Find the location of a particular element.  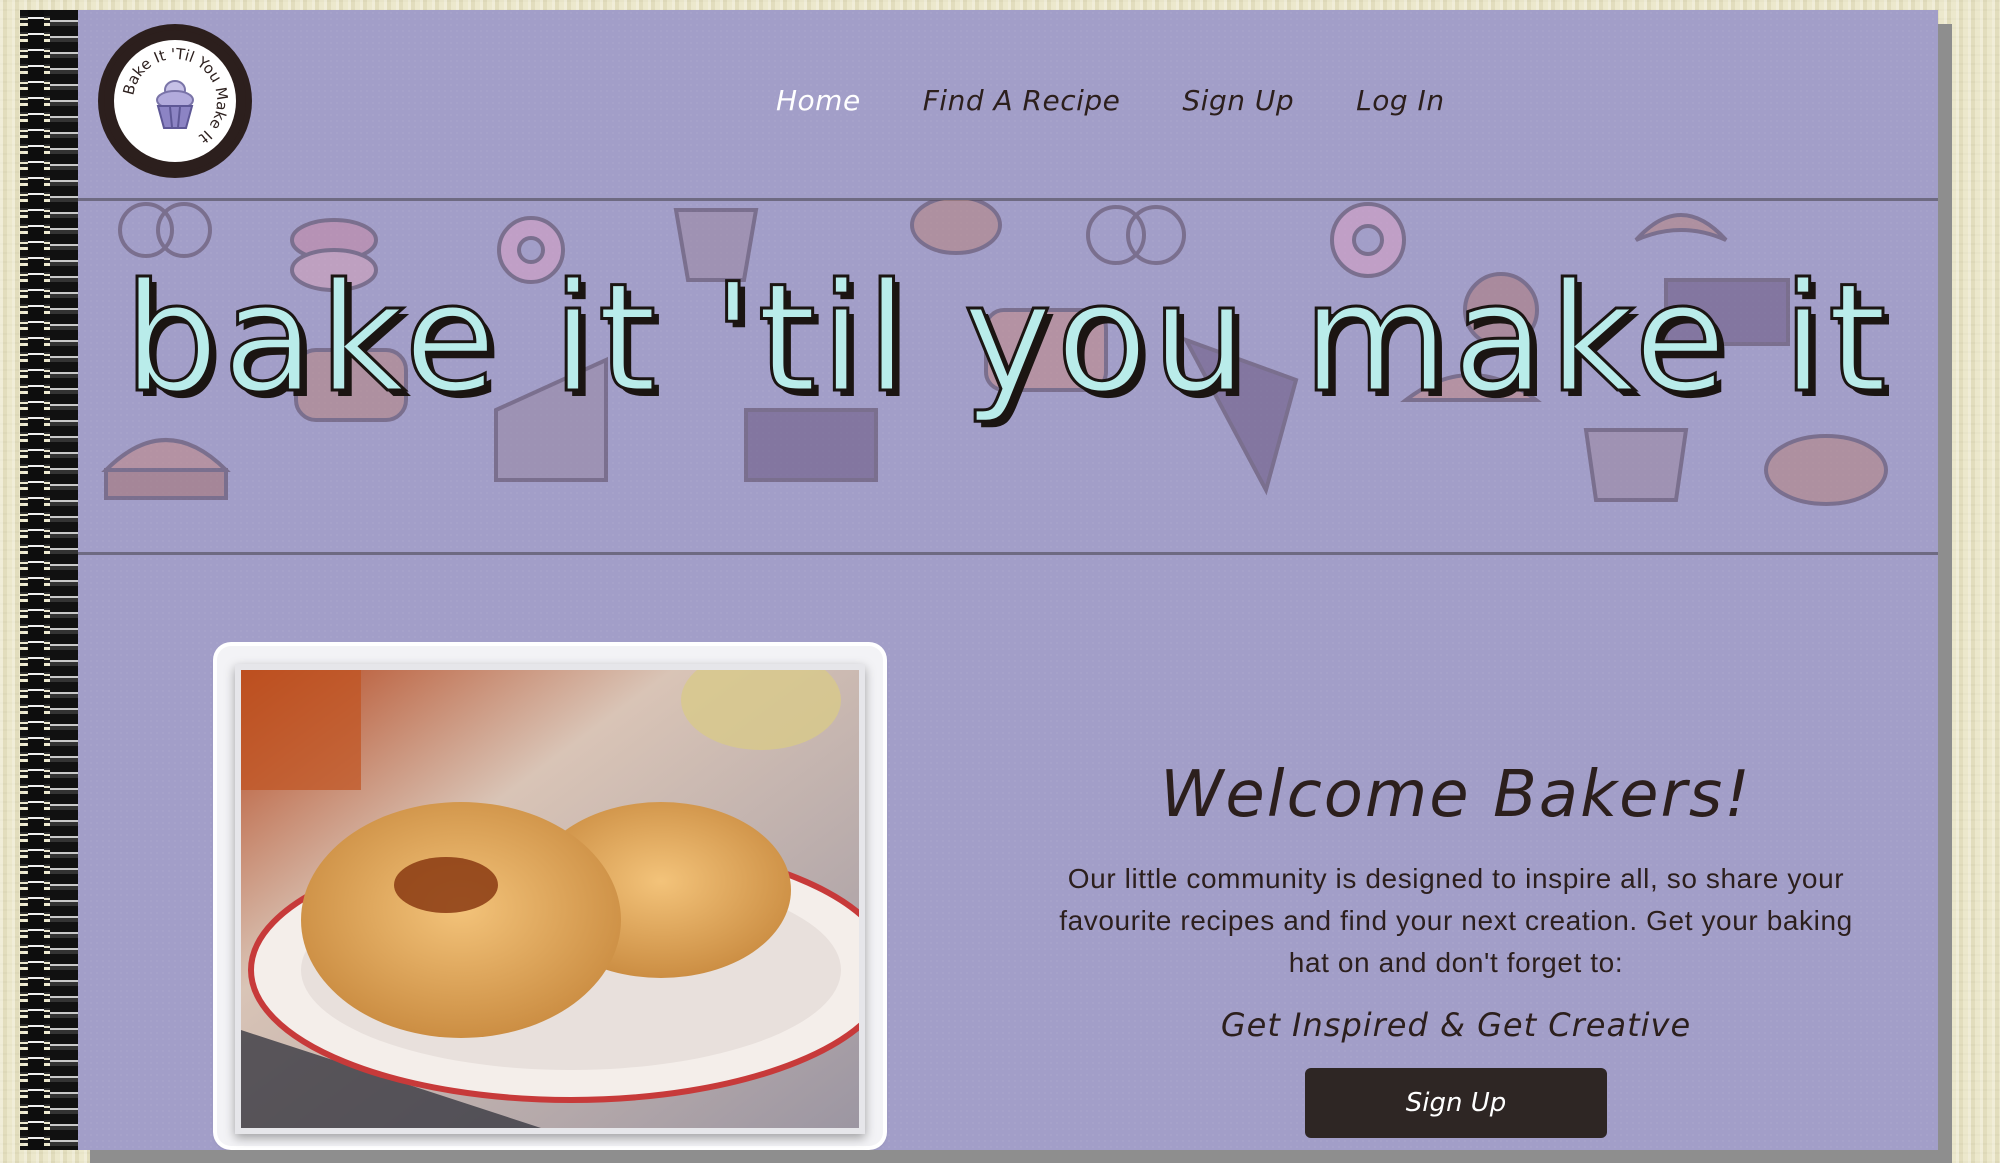

pastry-image is located at coordinates (550, 899).